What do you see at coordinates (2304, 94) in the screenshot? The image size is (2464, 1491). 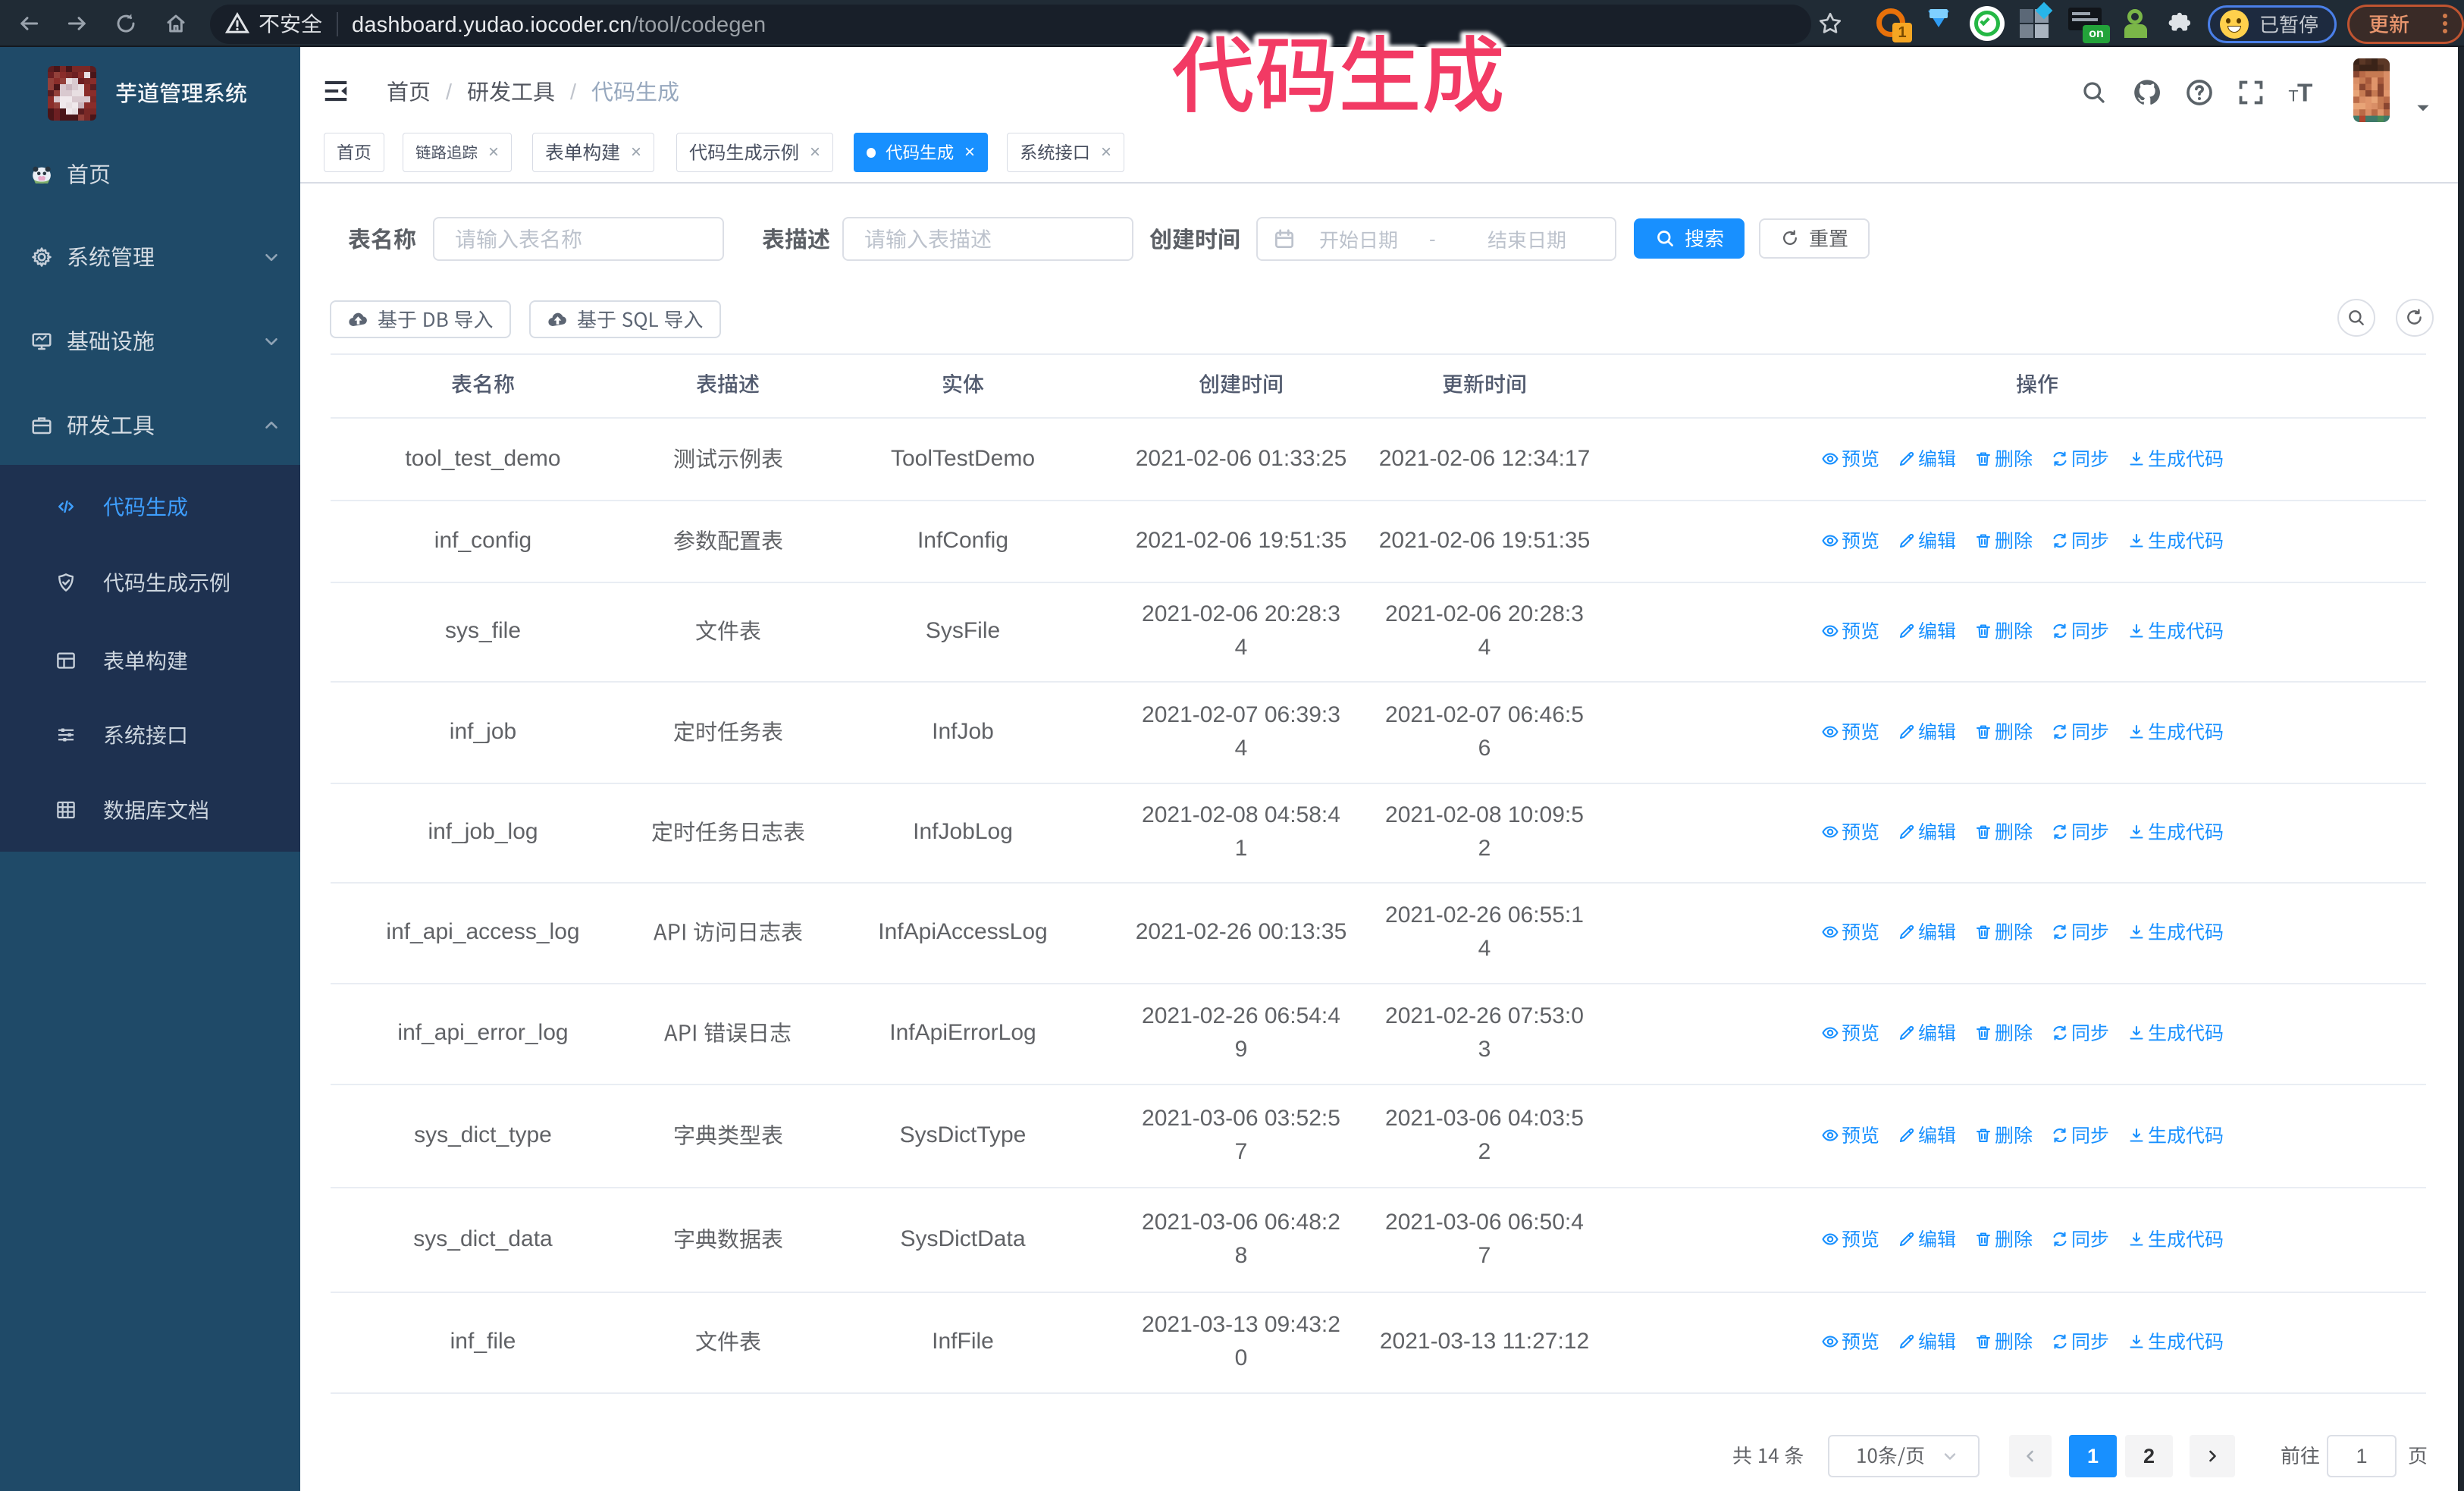 I see `svg-text: T` at bounding box center [2304, 94].